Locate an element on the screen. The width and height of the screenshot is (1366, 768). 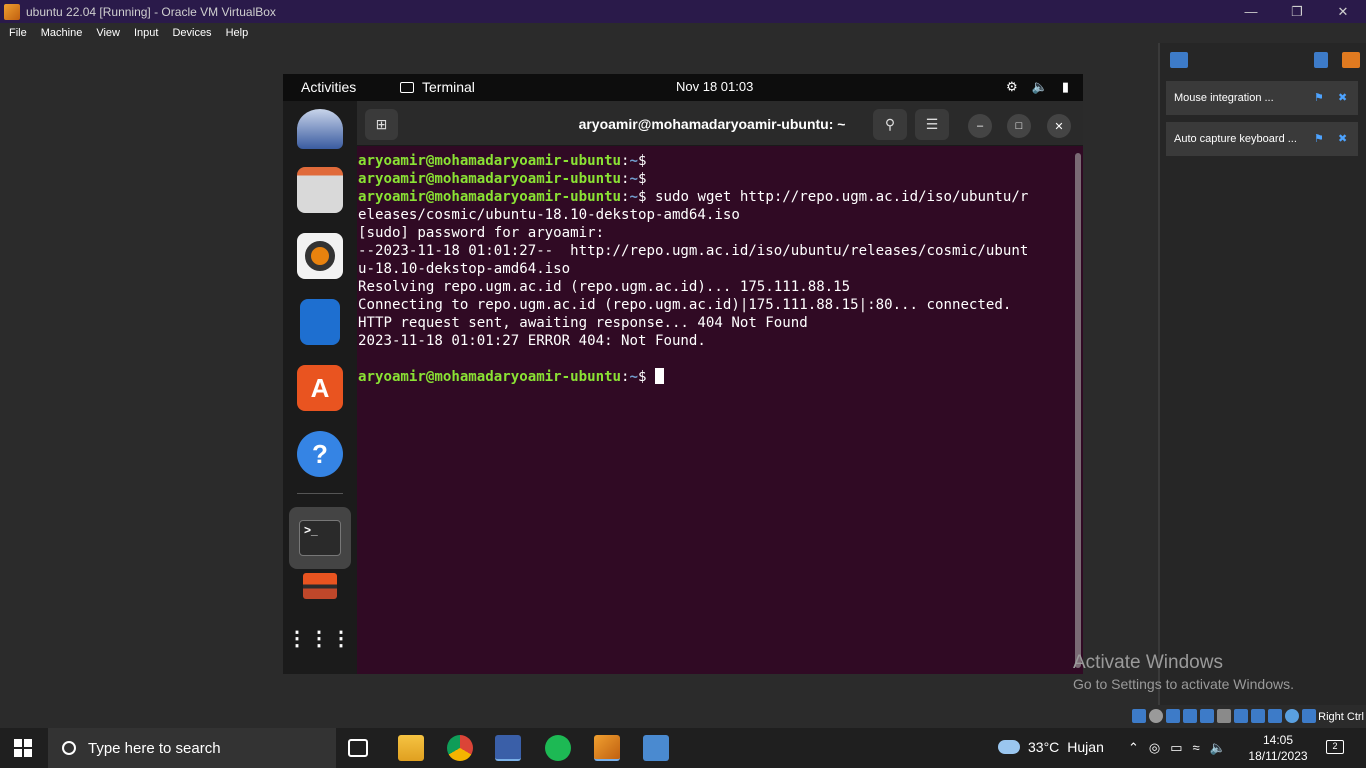
menu-view: View is located at coordinates (108, 33).